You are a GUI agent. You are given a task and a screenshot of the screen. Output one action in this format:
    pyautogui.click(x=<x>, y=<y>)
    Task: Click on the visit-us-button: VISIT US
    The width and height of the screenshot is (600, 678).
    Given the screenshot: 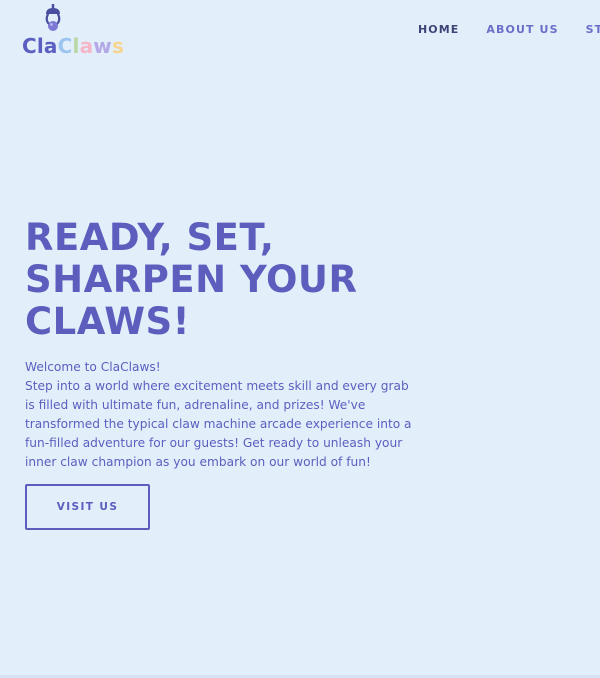 What is the action you would take?
    pyautogui.click(x=87, y=507)
    